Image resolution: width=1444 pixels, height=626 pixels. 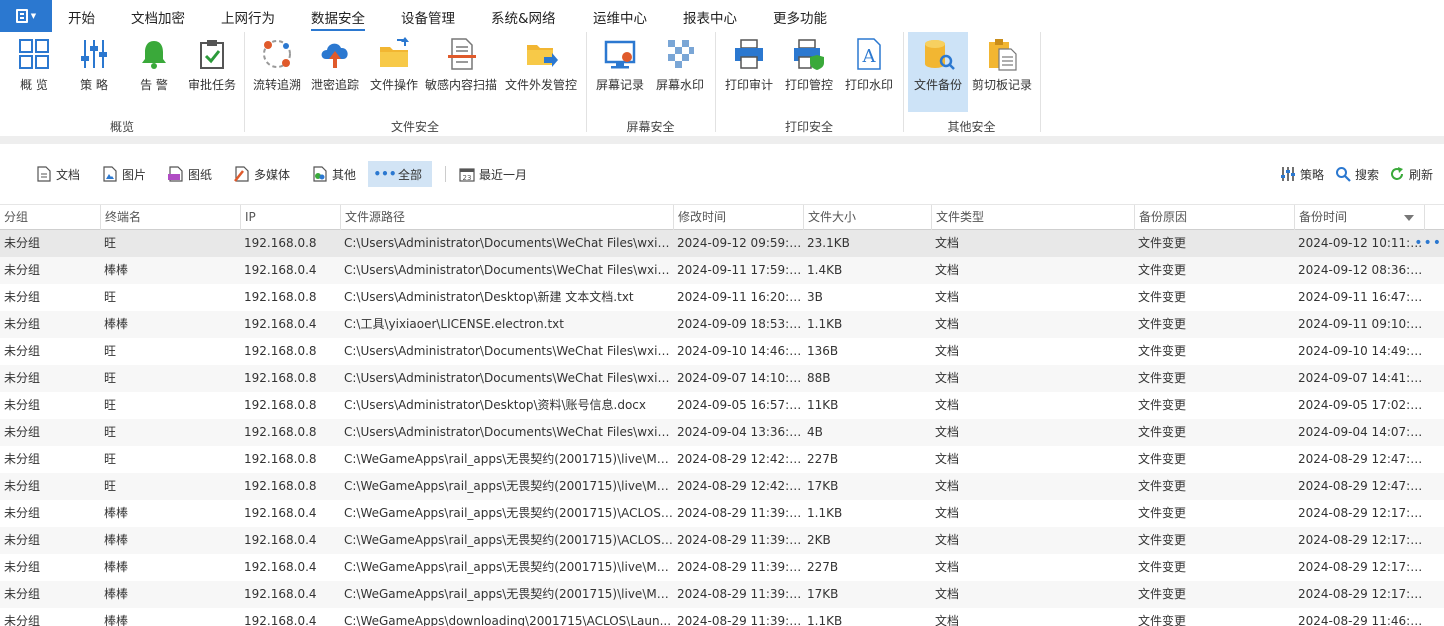 I want to click on ribbon-file-backup-button: 文件备份, so click(x=938, y=72).